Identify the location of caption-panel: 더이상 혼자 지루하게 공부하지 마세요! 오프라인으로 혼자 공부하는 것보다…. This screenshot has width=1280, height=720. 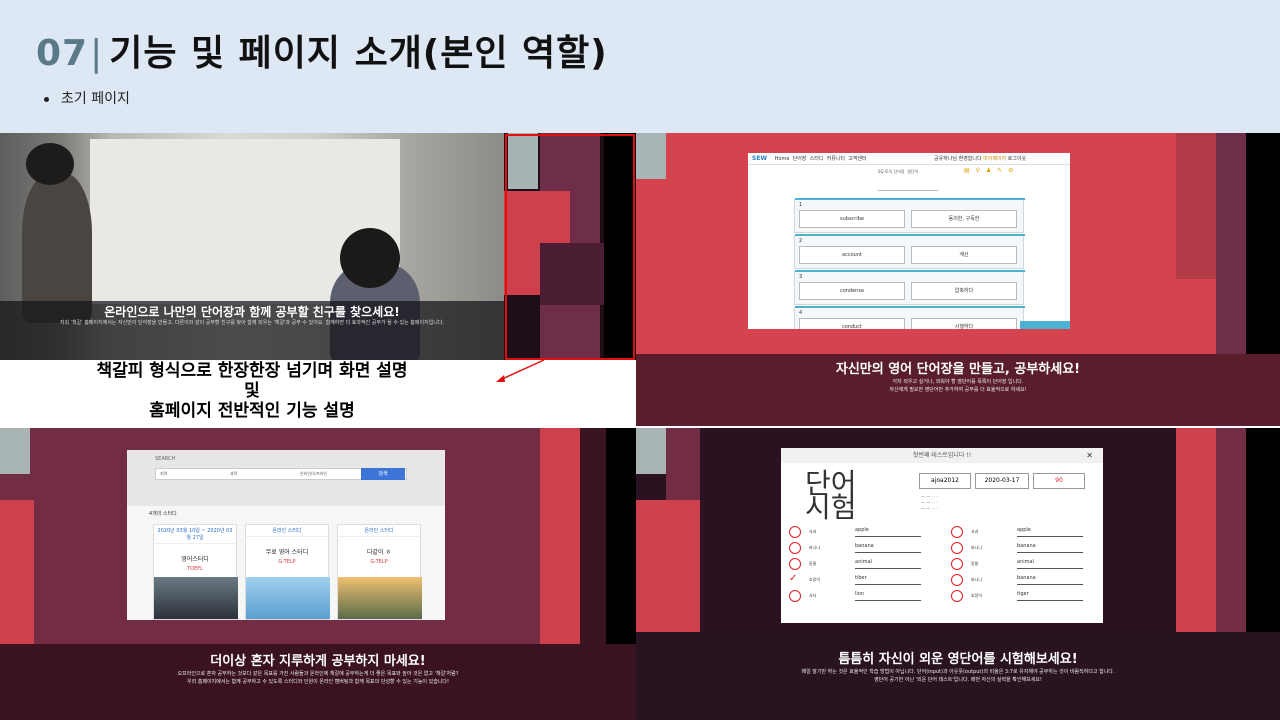
(318, 682).